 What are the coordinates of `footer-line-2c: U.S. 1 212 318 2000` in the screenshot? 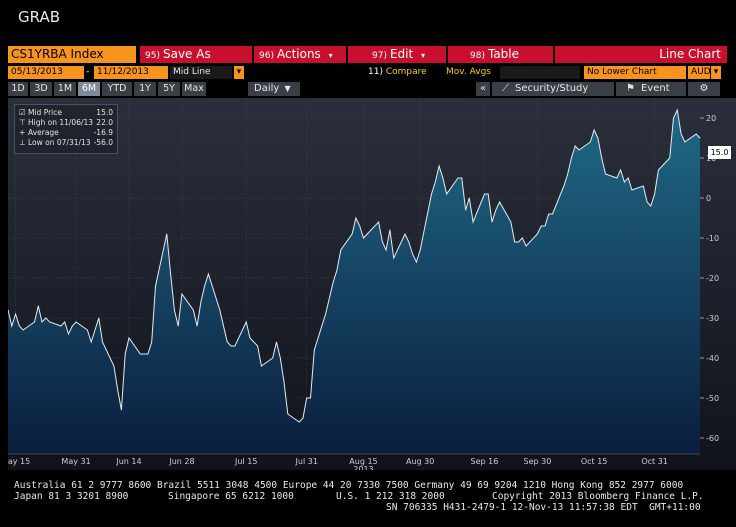 It's located at (390, 496).